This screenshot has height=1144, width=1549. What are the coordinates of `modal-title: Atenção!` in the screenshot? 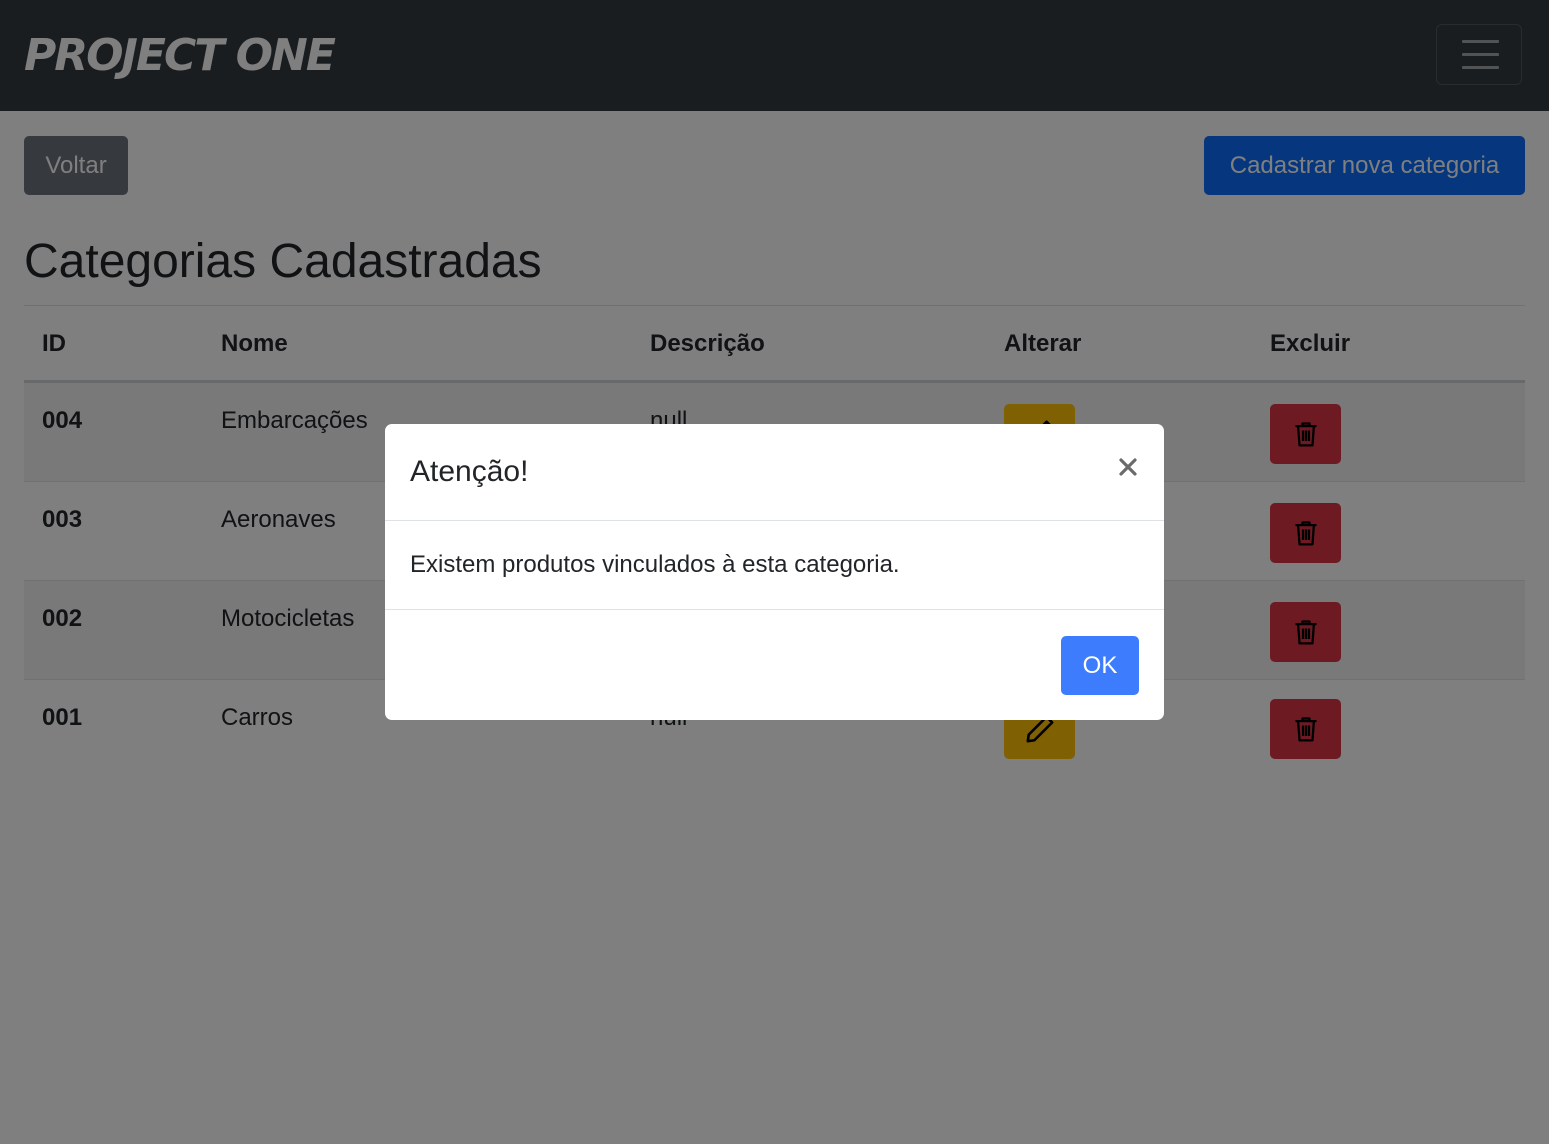 It's located at (469, 471).